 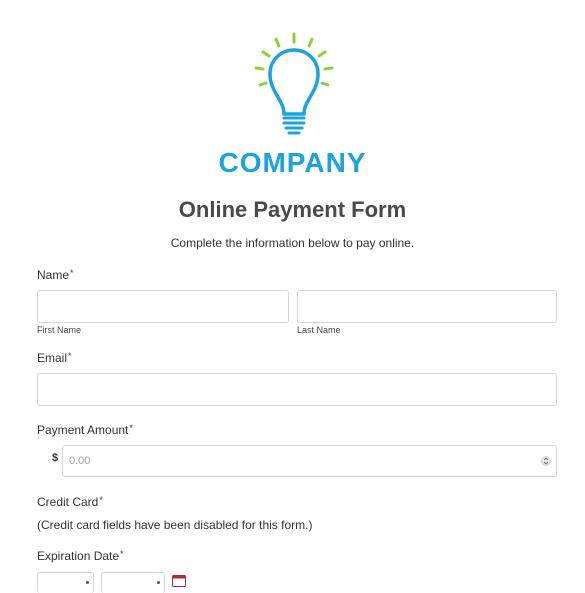 I want to click on currency-symbol: $, so click(x=55, y=458).